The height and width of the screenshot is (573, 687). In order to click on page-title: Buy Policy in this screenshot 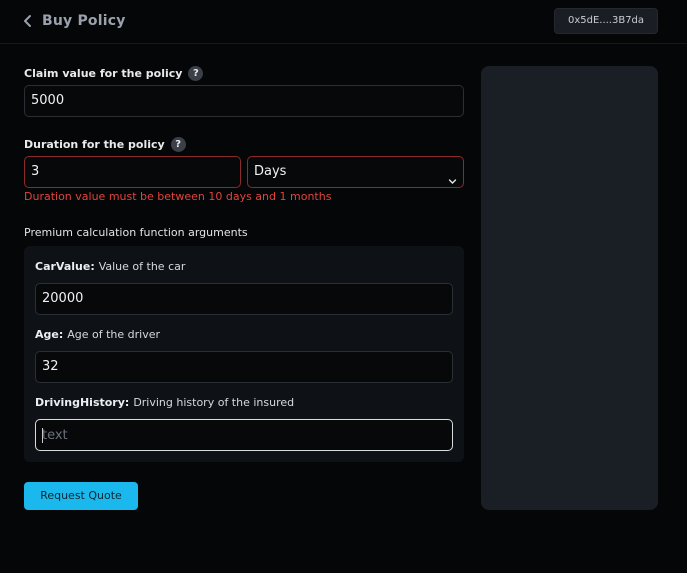, I will do `click(84, 21)`.